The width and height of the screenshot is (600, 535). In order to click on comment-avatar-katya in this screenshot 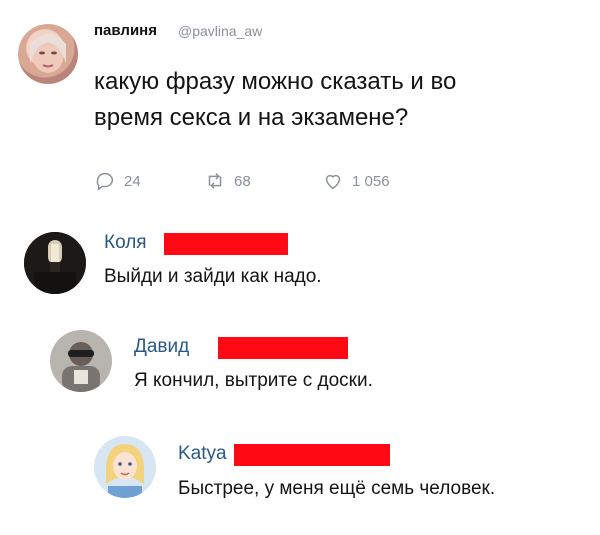, I will do `click(125, 467)`.